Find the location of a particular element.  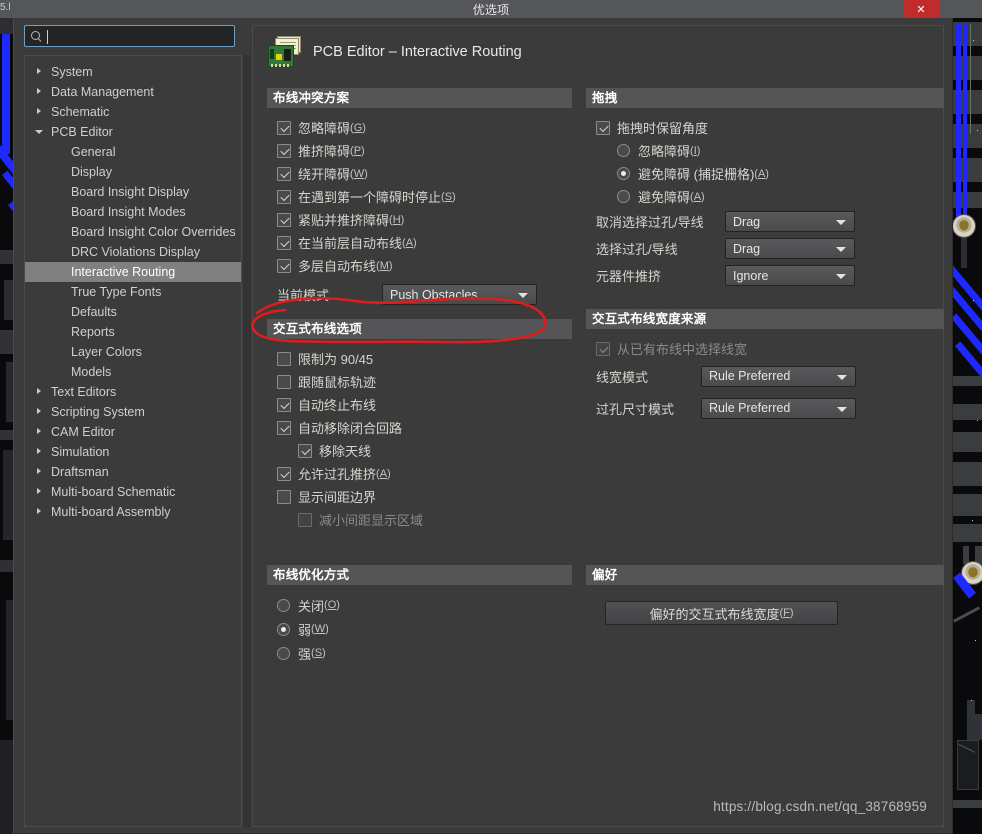

sidebar-item-models: Models is located at coordinates (133, 372).